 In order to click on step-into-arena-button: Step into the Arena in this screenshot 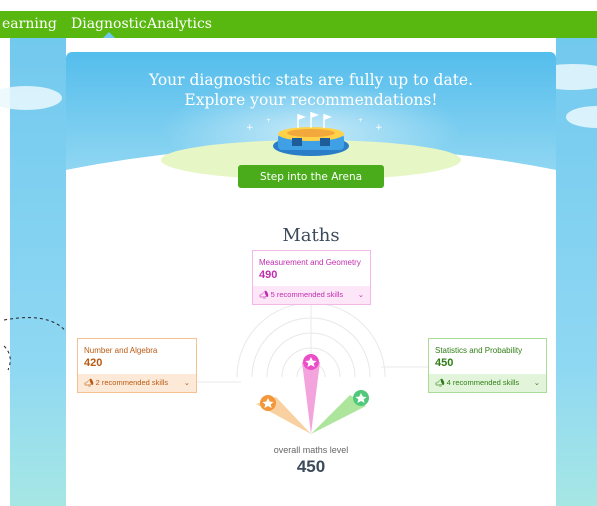, I will do `click(311, 176)`.